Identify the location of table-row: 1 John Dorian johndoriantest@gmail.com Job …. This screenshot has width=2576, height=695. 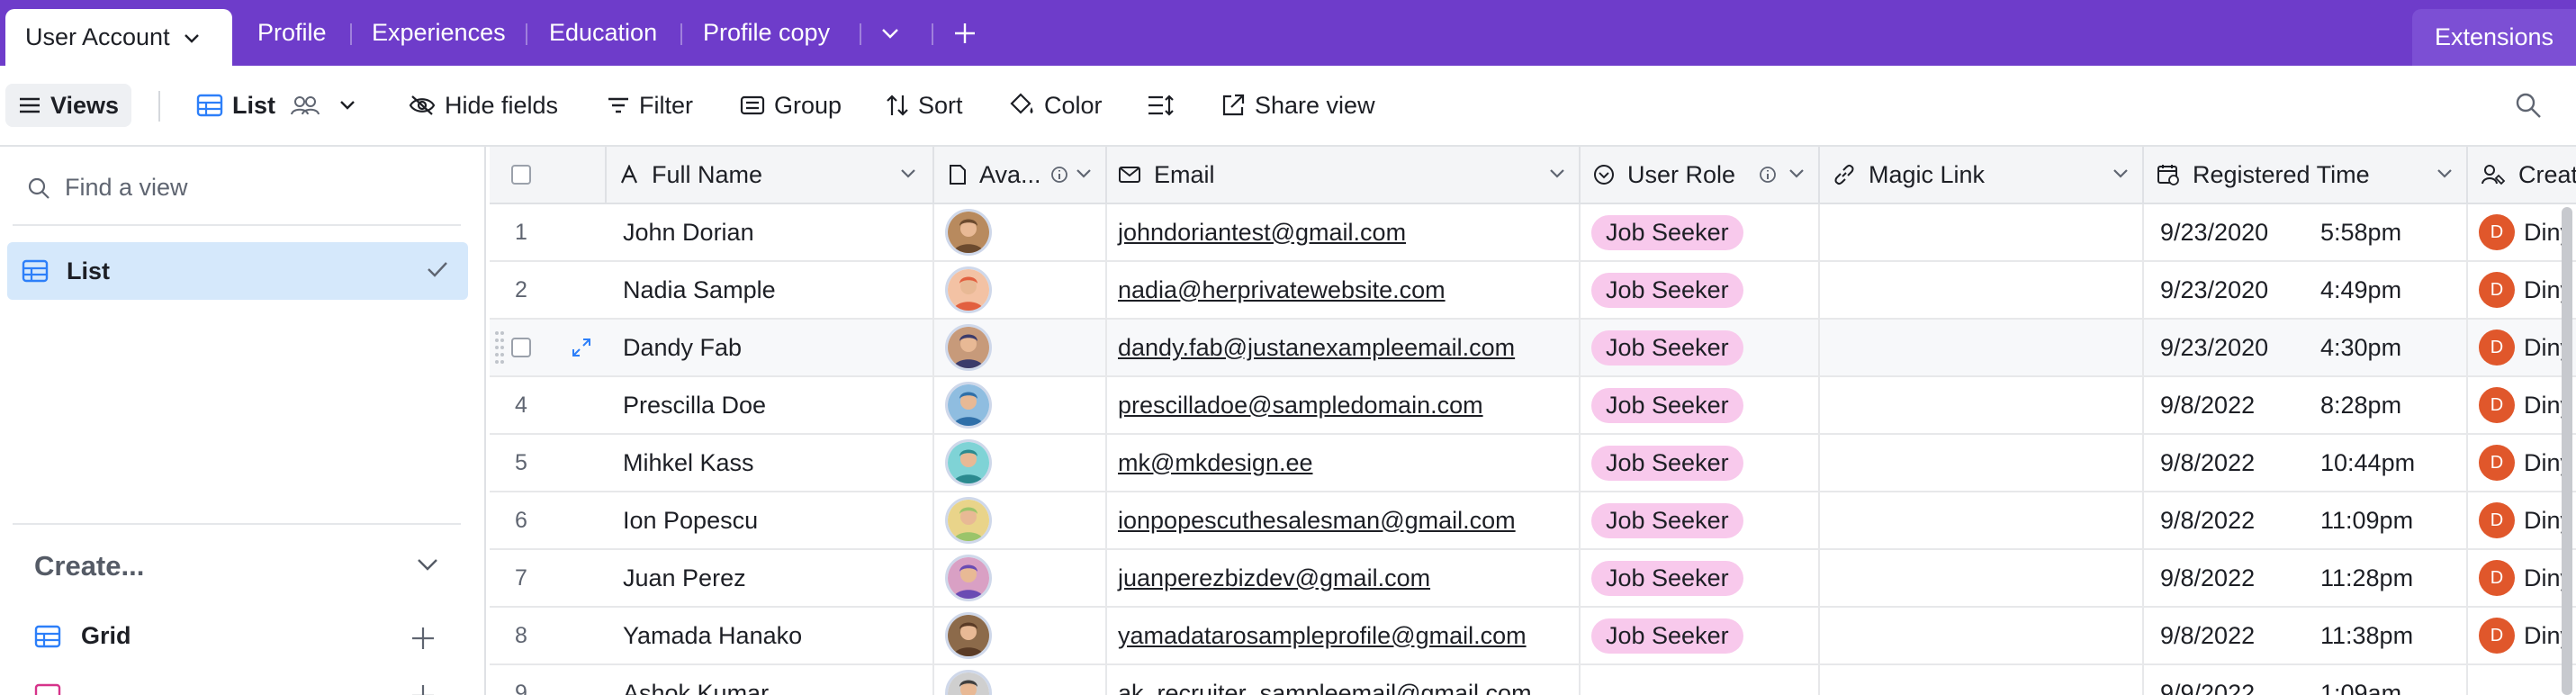
(1533, 233).